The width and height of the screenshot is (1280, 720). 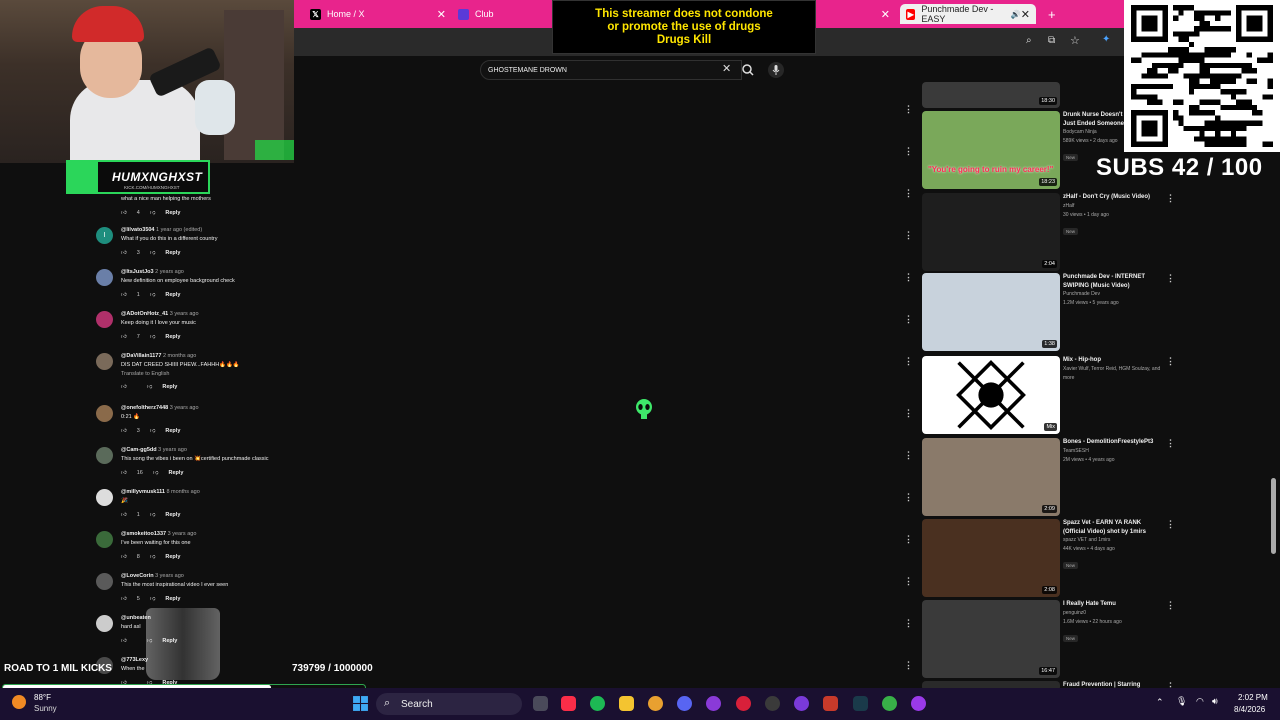 I want to click on comment-user: @773Lexy, so click(x=134, y=660).